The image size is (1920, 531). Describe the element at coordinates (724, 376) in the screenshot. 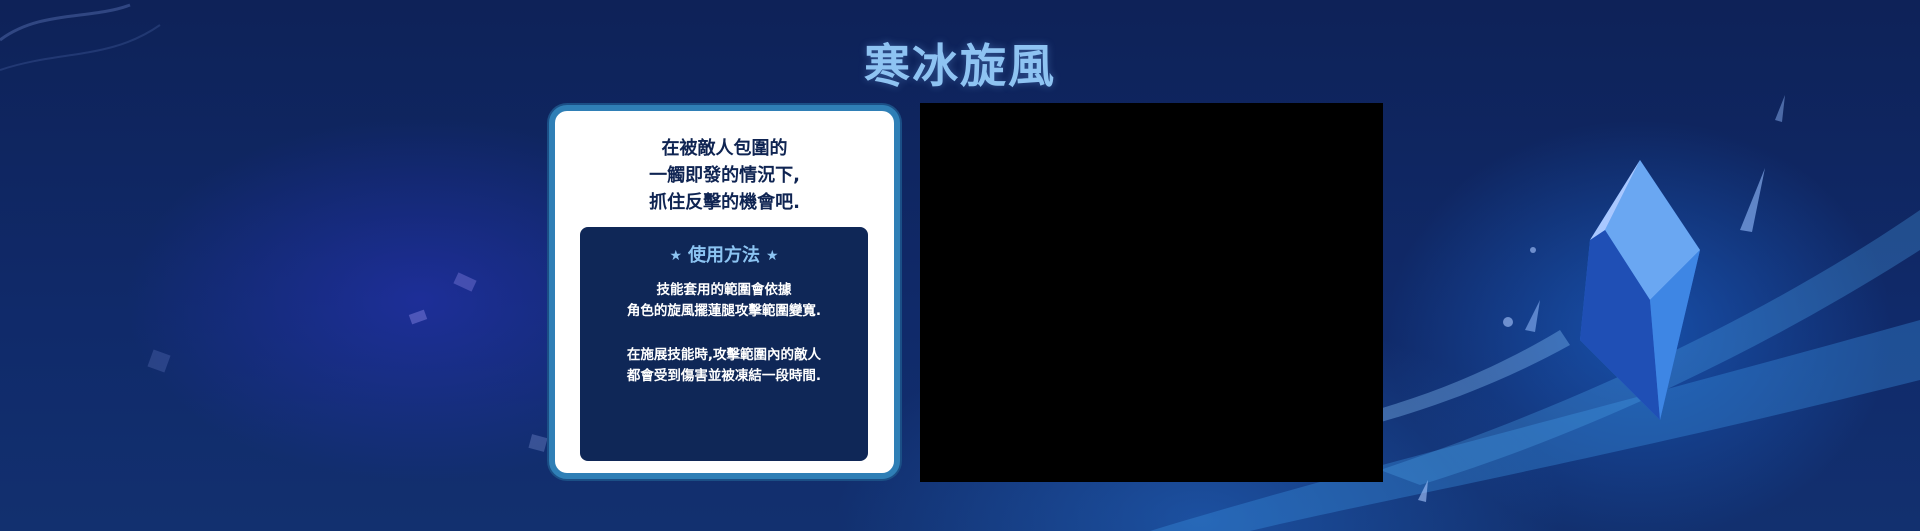

I see `usage-line: 都會受到傷害並被凍結一段時間.` at that location.